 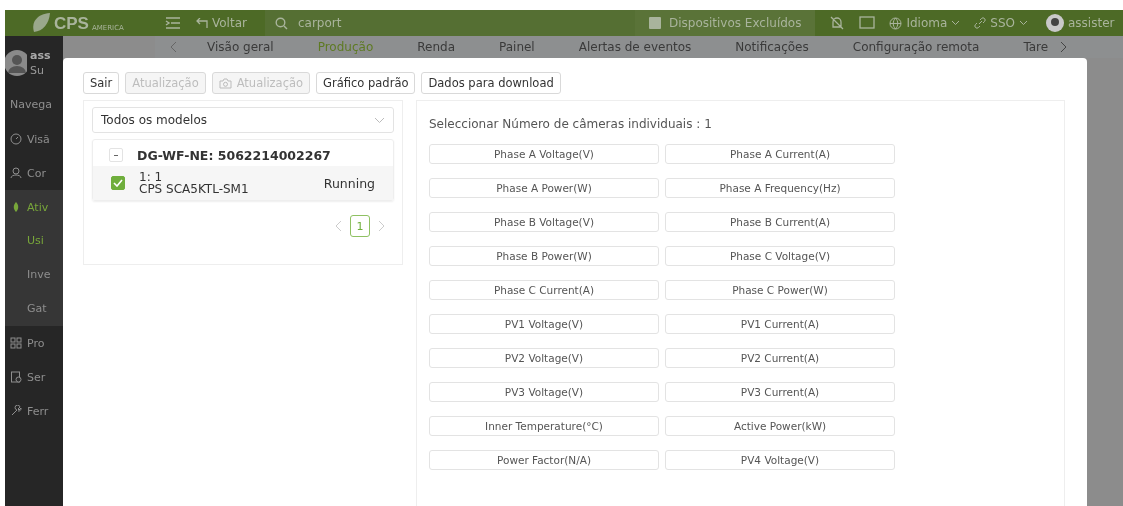 What do you see at coordinates (379, 120) in the screenshot?
I see `chevron-down-icon` at bounding box center [379, 120].